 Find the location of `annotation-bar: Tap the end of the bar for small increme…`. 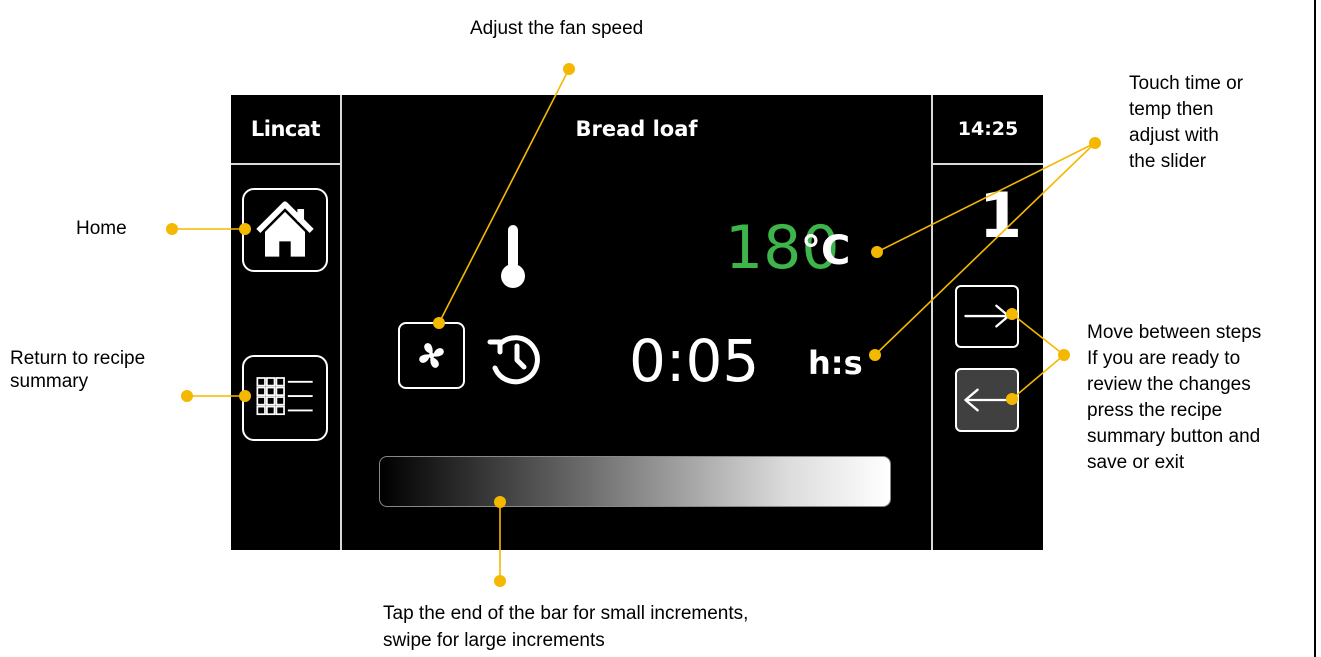

annotation-bar: Tap the end of the bar for small increme… is located at coordinates (565, 627).